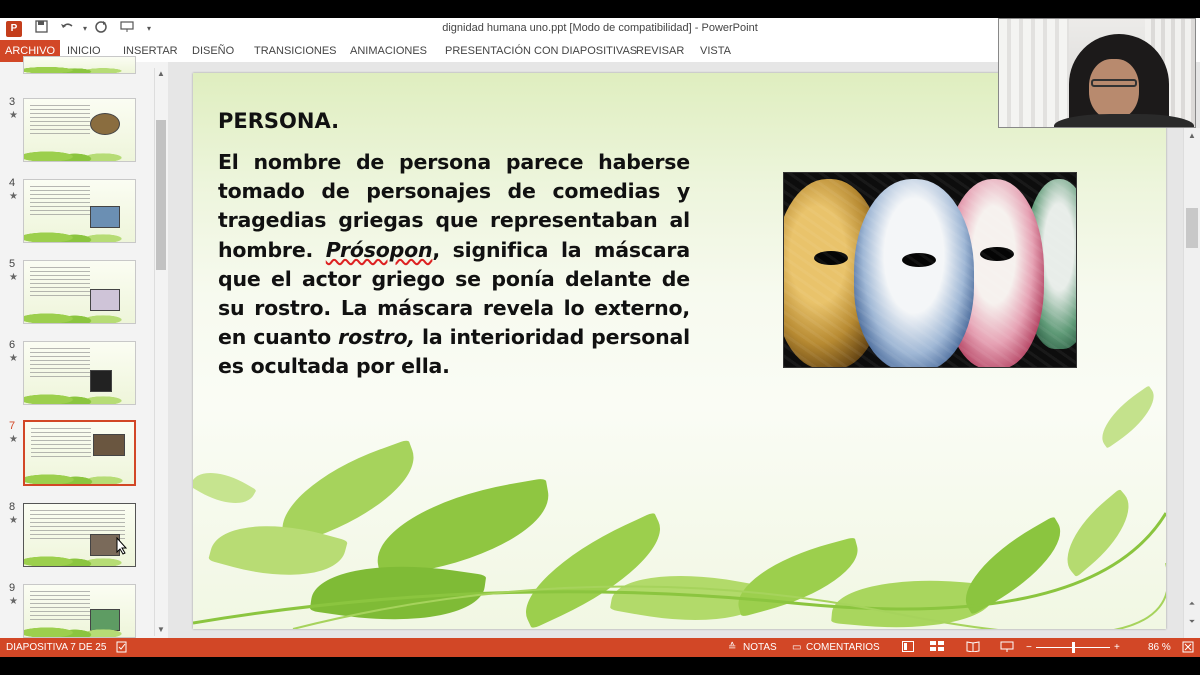 The height and width of the screenshot is (675, 1200). What do you see at coordinates (12, 426) in the screenshot?
I see `slide-number-active: 7` at bounding box center [12, 426].